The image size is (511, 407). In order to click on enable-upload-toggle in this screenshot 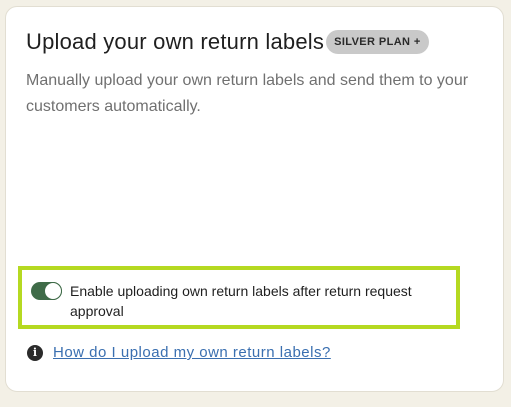, I will do `click(46, 291)`.